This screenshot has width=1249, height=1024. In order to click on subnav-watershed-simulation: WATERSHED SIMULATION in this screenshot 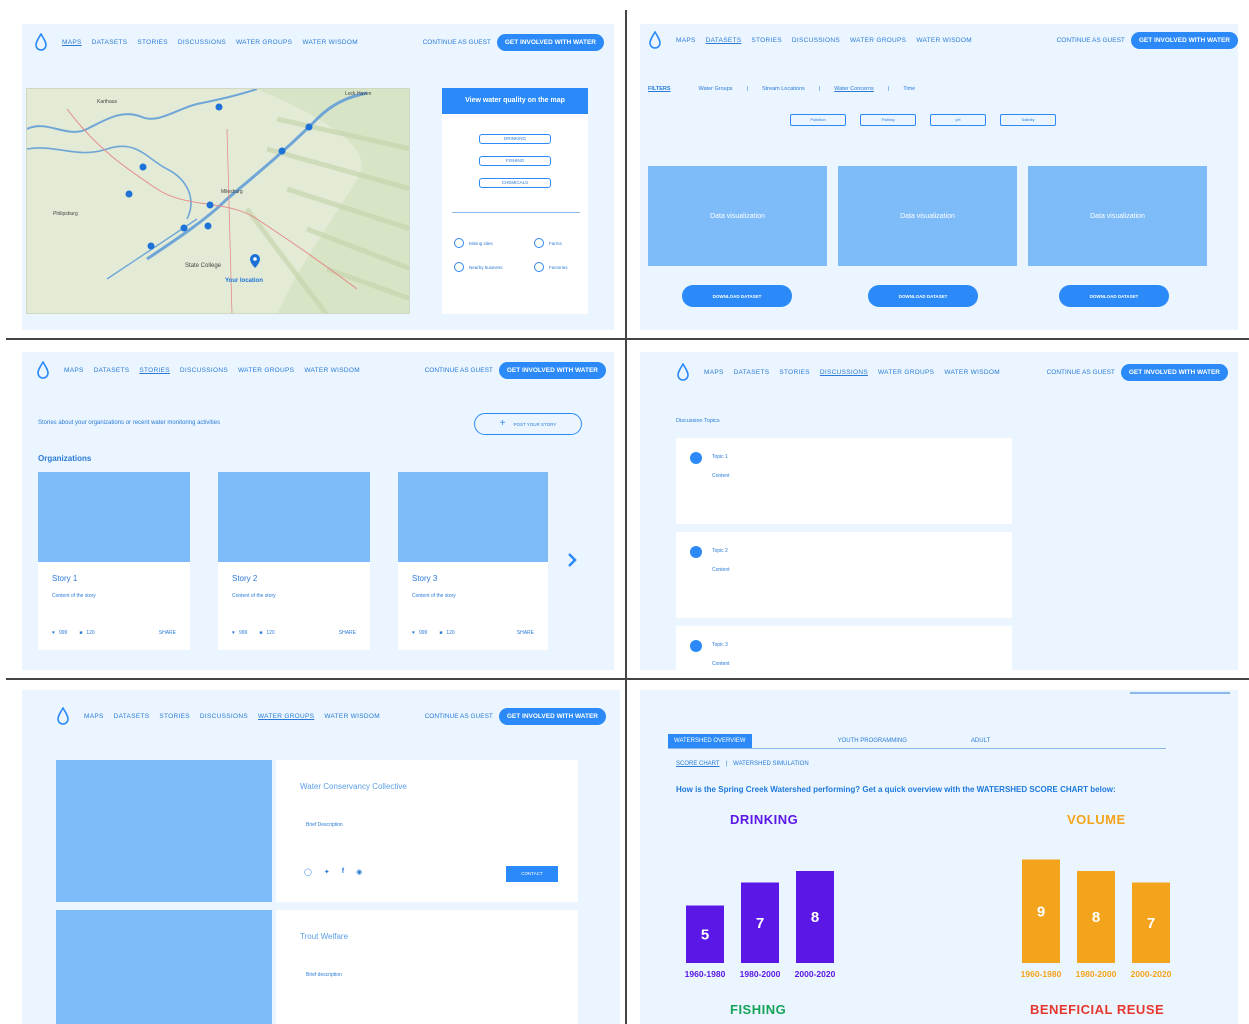, I will do `click(771, 764)`.